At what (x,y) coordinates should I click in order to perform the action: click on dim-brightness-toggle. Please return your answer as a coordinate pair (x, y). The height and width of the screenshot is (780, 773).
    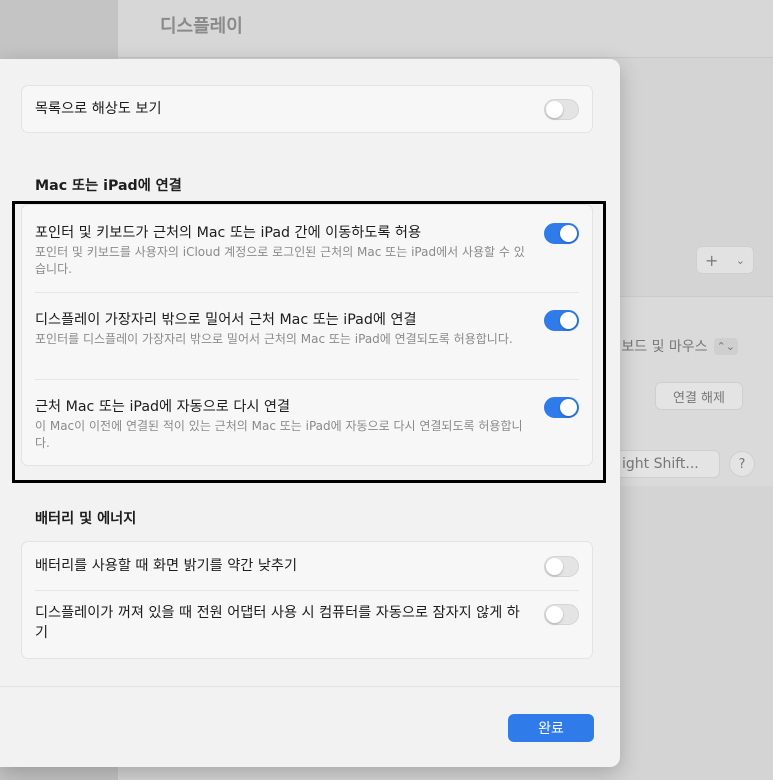
    Looking at the image, I should click on (561, 566).